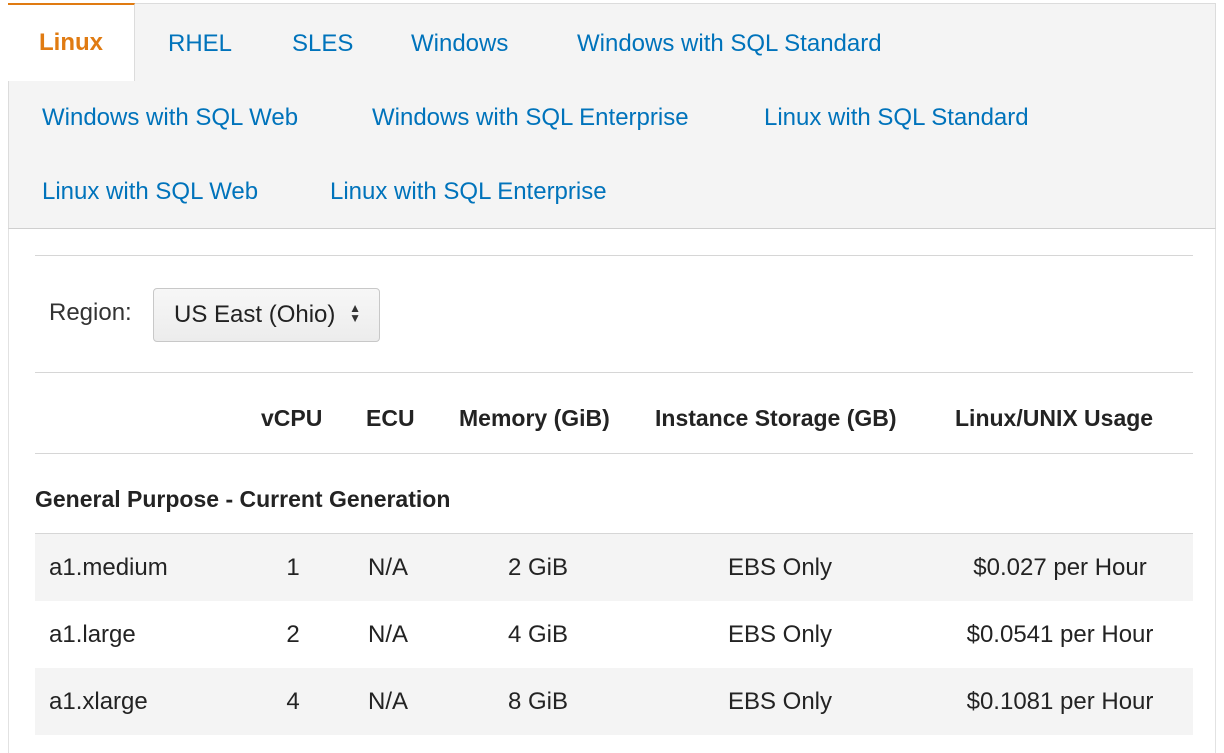  Describe the element at coordinates (293, 567) in the screenshot. I see `cell-vcpu: 1` at that location.